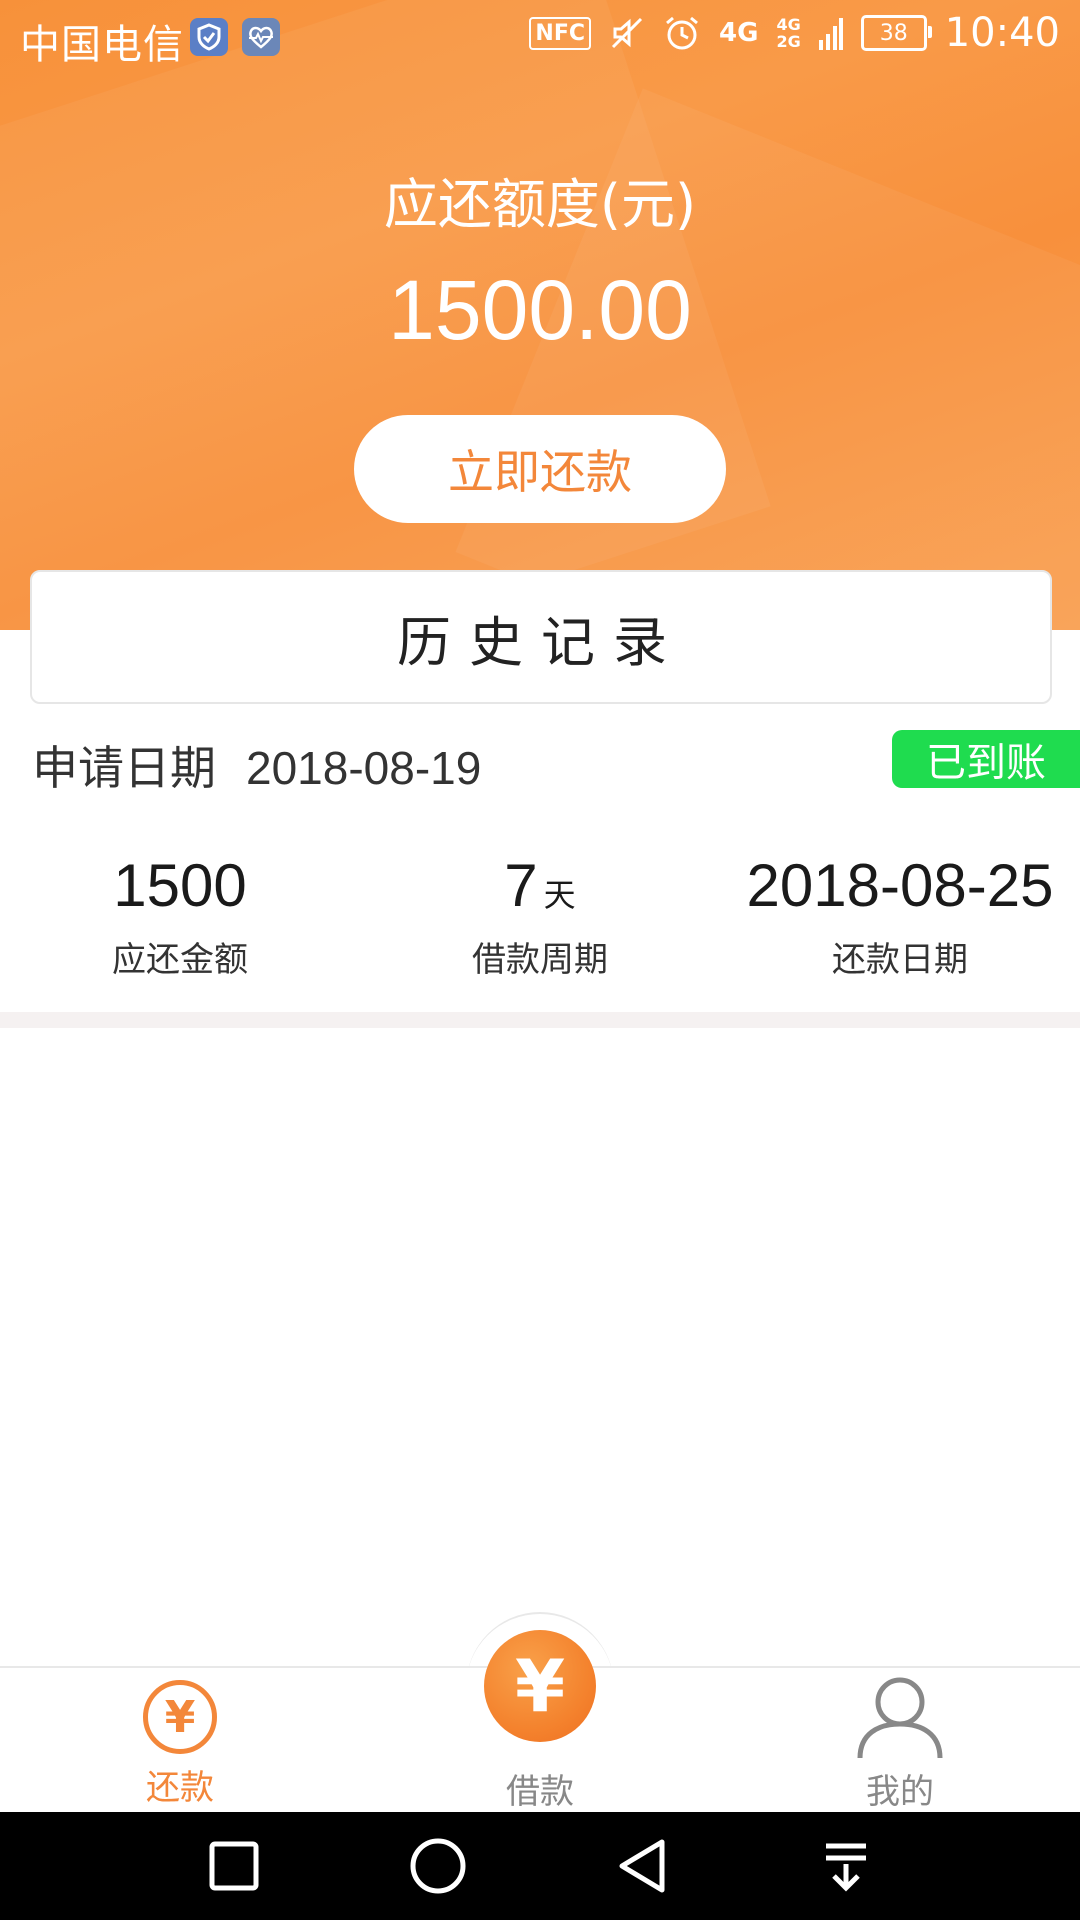  What do you see at coordinates (540, 204) in the screenshot?
I see `quota-label: 应还额度(元)` at bounding box center [540, 204].